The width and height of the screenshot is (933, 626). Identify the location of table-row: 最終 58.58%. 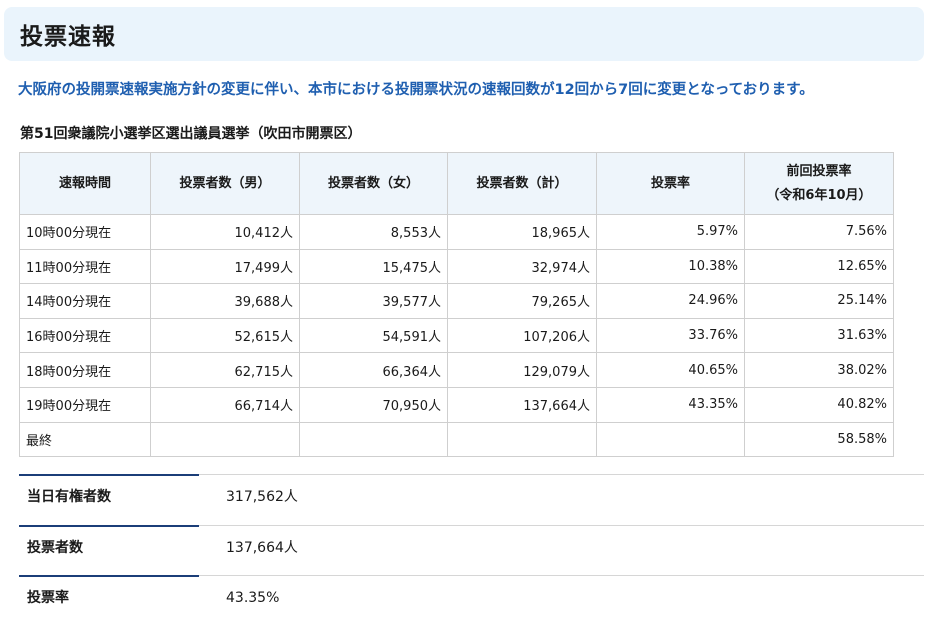
(456, 439).